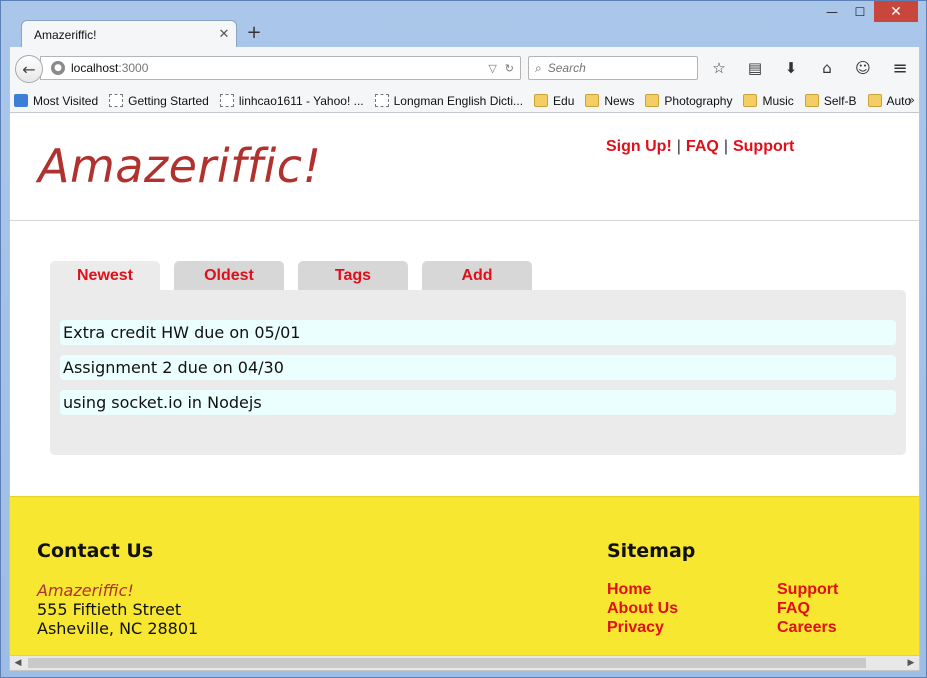  I want to click on contact-company-name: Amazeriffic!, so click(85, 590).